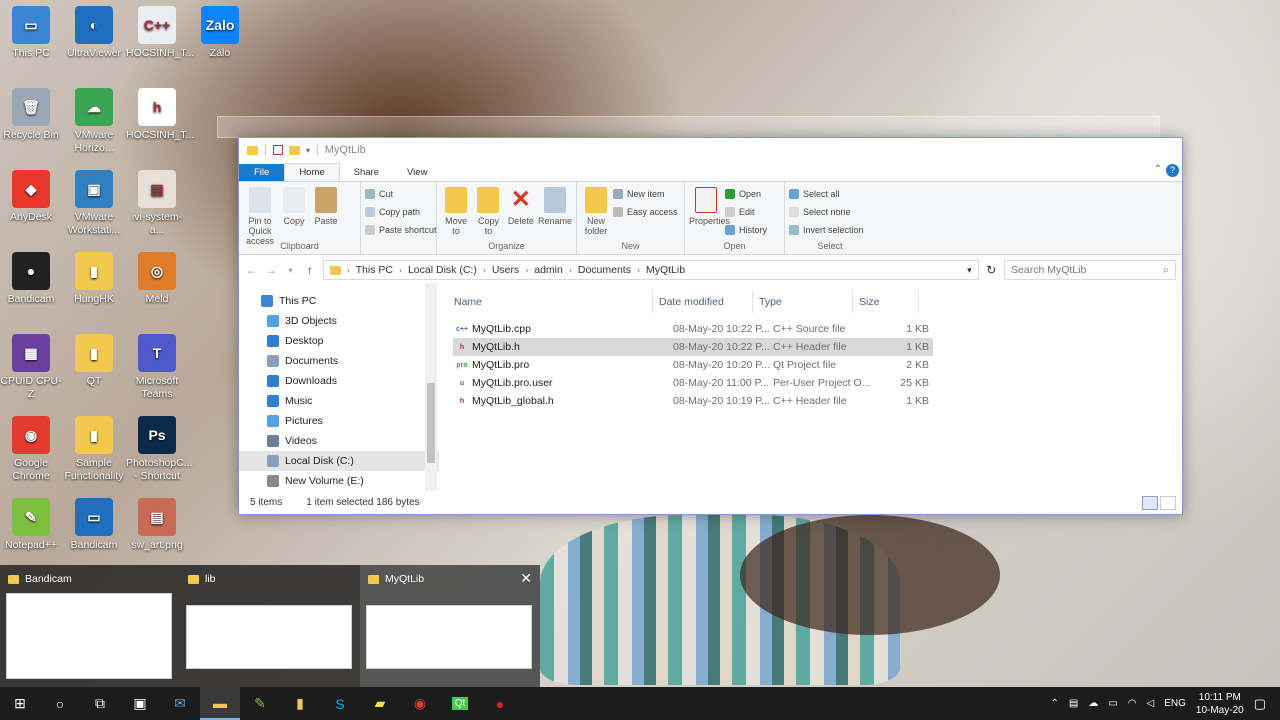 Image resolution: width=1280 pixels, height=720 pixels. Describe the element at coordinates (339, 401) in the screenshot. I see `nav-item: Music` at that location.